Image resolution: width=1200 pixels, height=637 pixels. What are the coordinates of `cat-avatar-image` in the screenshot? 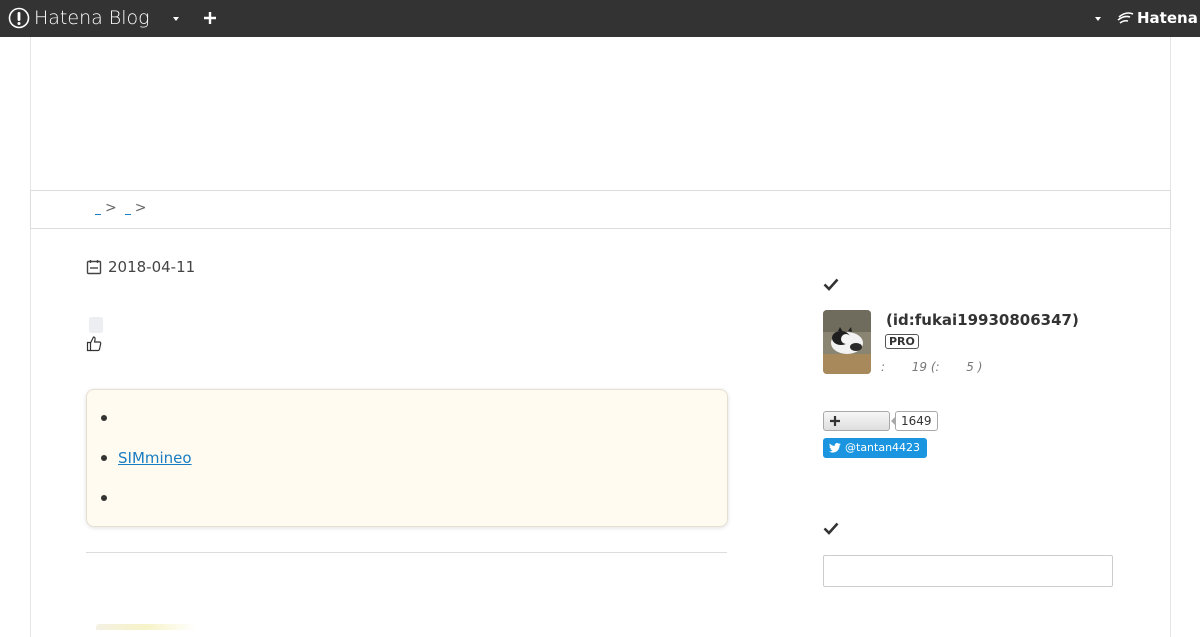 It's located at (847, 342).